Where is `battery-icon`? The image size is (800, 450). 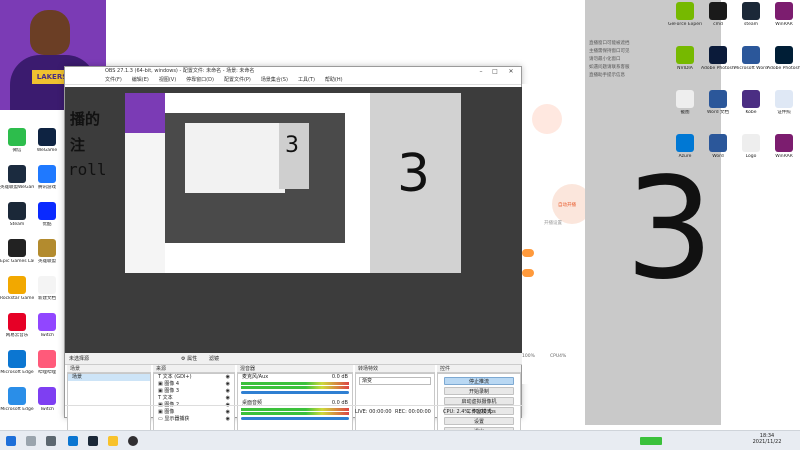 battery-icon is located at coordinates (651, 441).